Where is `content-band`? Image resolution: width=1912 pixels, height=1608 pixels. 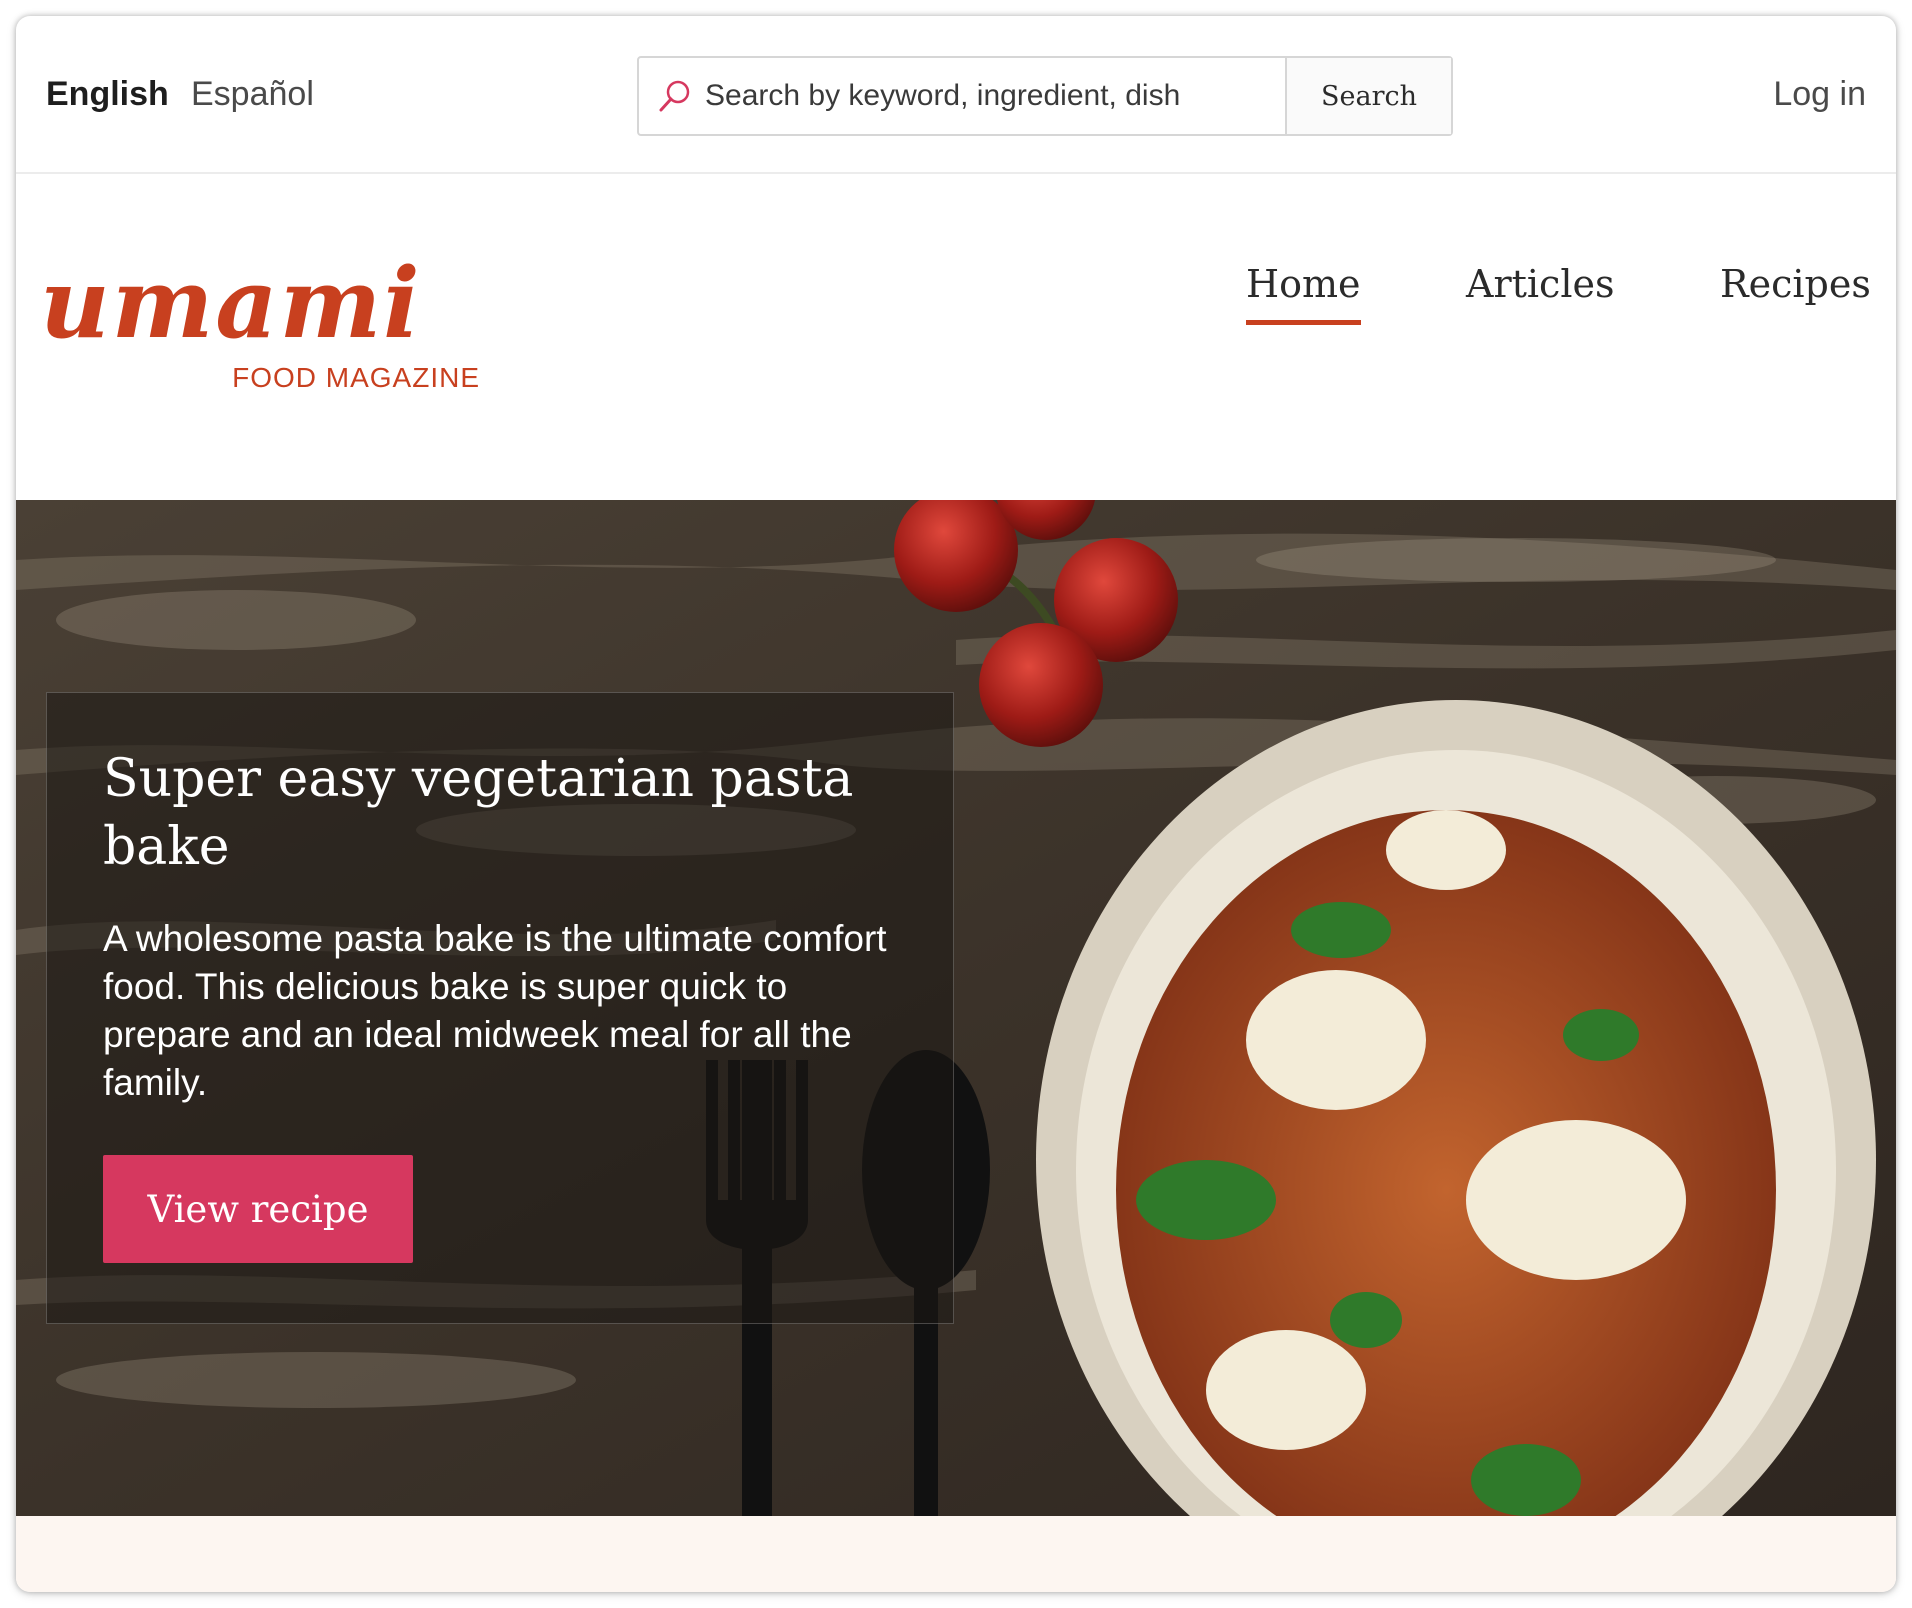
content-band is located at coordinates (956, 1554).